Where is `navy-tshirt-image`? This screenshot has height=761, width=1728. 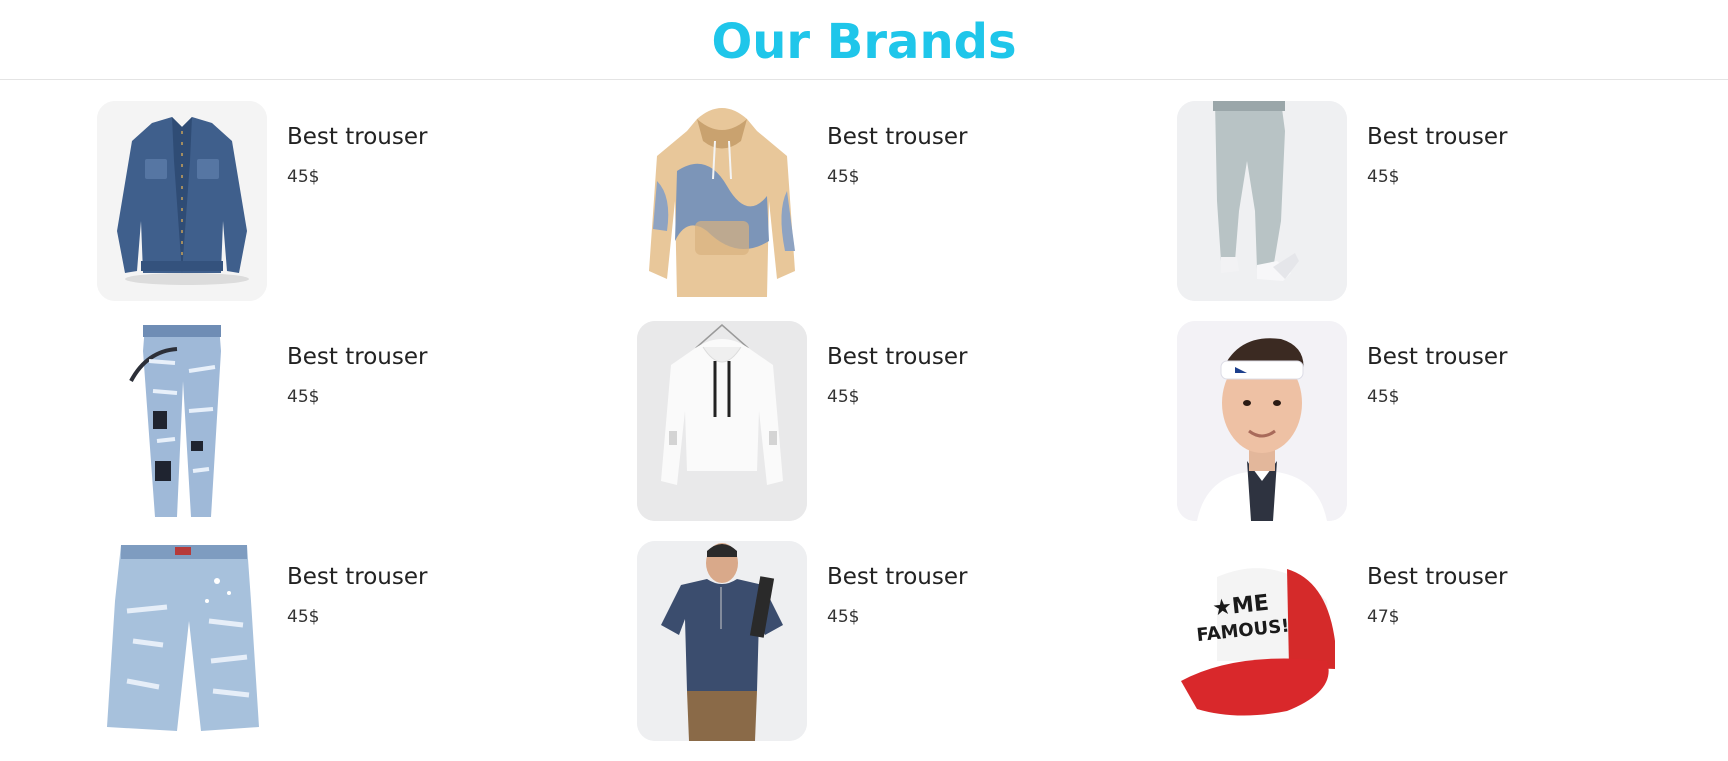
navy-tshirt-image is located at coordinates (722, 641).